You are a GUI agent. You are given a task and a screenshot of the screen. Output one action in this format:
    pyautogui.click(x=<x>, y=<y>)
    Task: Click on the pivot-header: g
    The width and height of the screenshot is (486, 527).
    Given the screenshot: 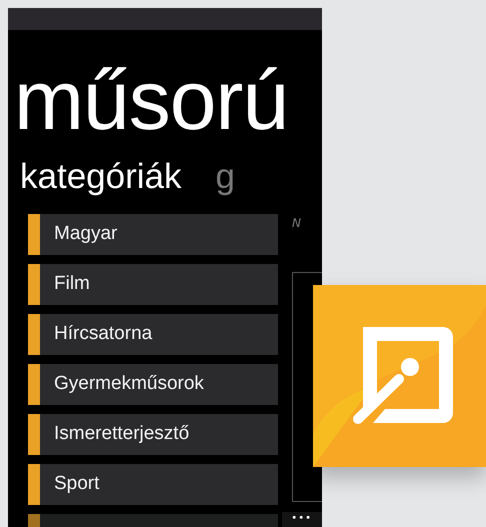 What is the action you would take?
    pyautogui.click(x=225, y=176)
    